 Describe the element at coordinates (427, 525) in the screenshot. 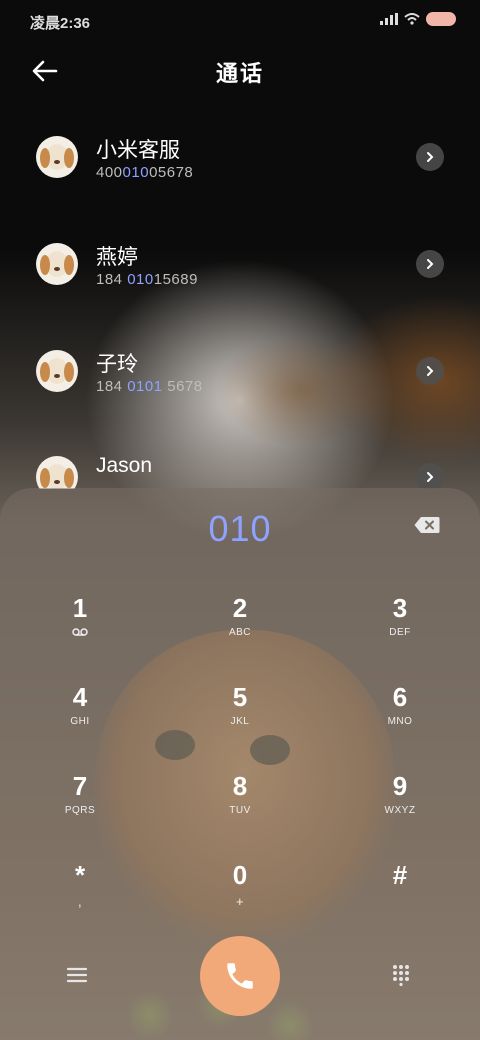

I see `backspace-icon` at that location.